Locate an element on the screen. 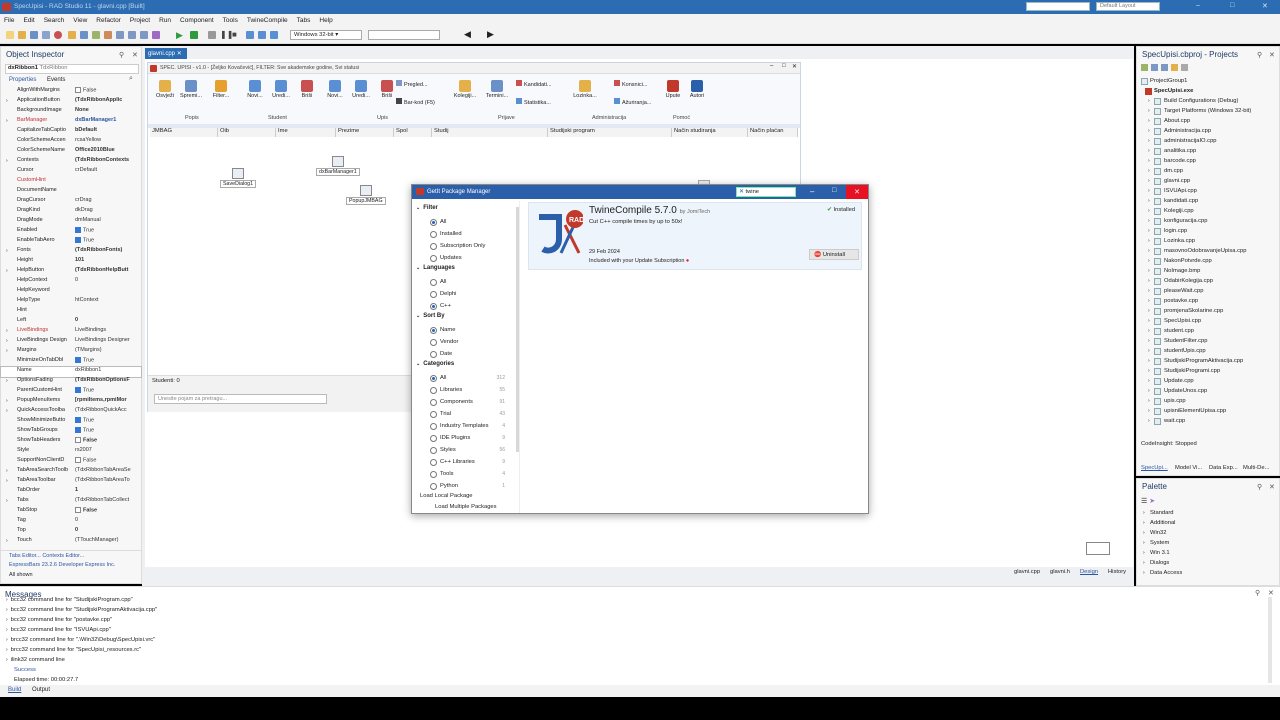 The height and width of the screenshot is (720, 1280). design-tab: glavni.h is located at coordinates (1060, 572).